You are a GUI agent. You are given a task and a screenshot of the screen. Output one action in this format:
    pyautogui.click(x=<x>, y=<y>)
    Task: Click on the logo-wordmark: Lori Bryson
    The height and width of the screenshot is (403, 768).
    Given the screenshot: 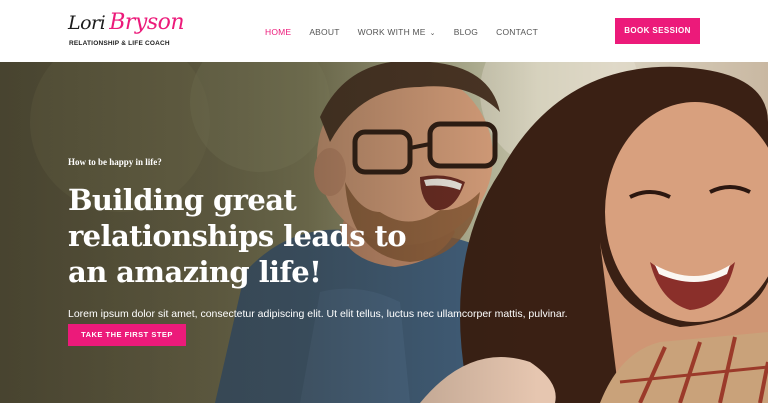 What is the action you would take?
    pyautogui.click(x=126, y=25)
    